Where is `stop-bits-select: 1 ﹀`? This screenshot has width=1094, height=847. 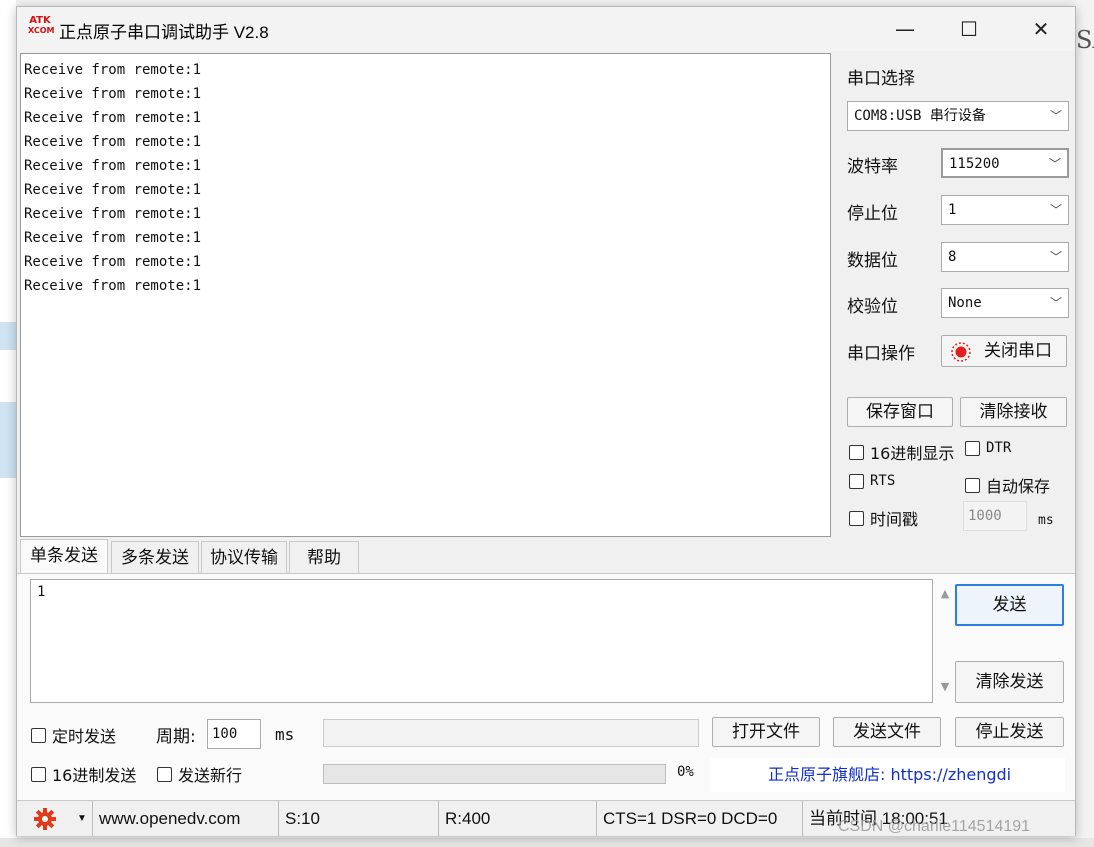
stop-bits-select: 1 ﹀ is located at coordinates (1005, 210).